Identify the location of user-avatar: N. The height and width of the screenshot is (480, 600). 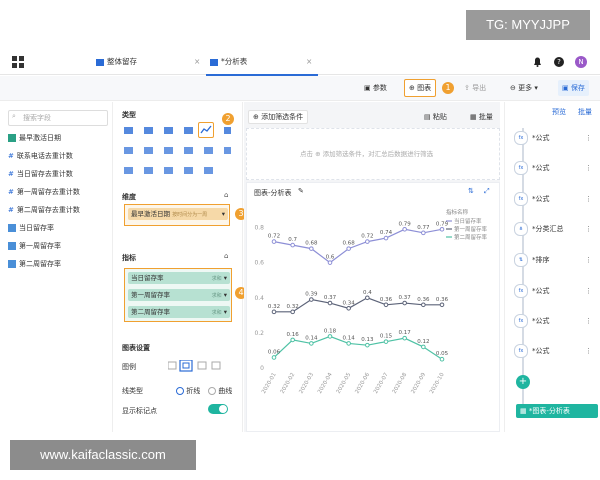
(581, 62).